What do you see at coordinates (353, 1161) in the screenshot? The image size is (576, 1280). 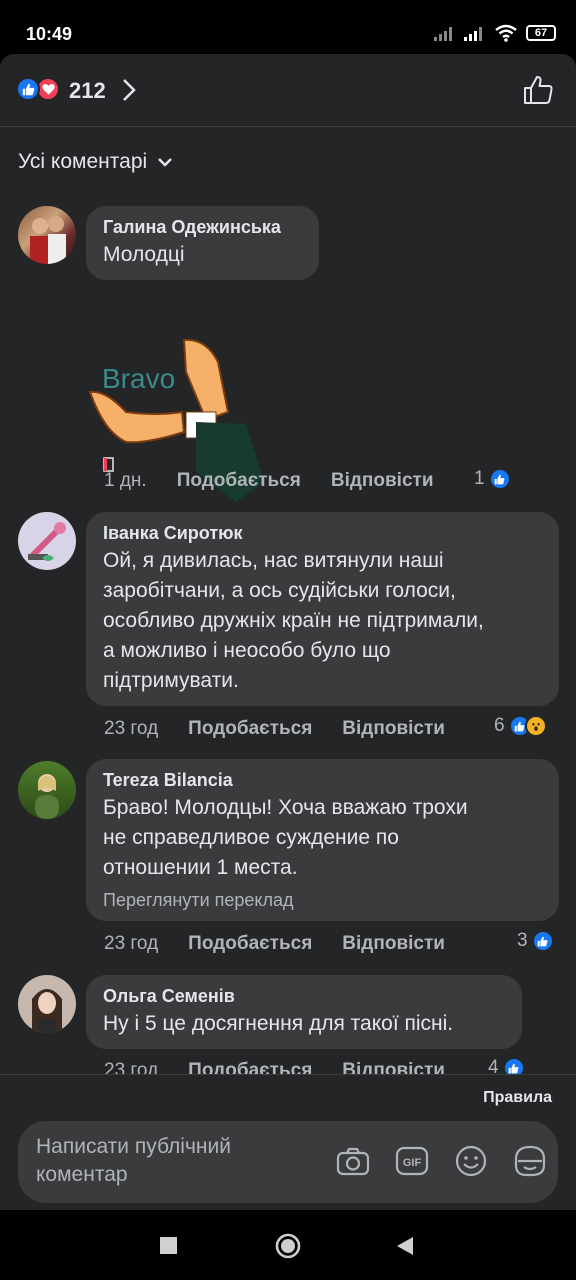 I see `camera-icon` at bounding box center [353, 1161].